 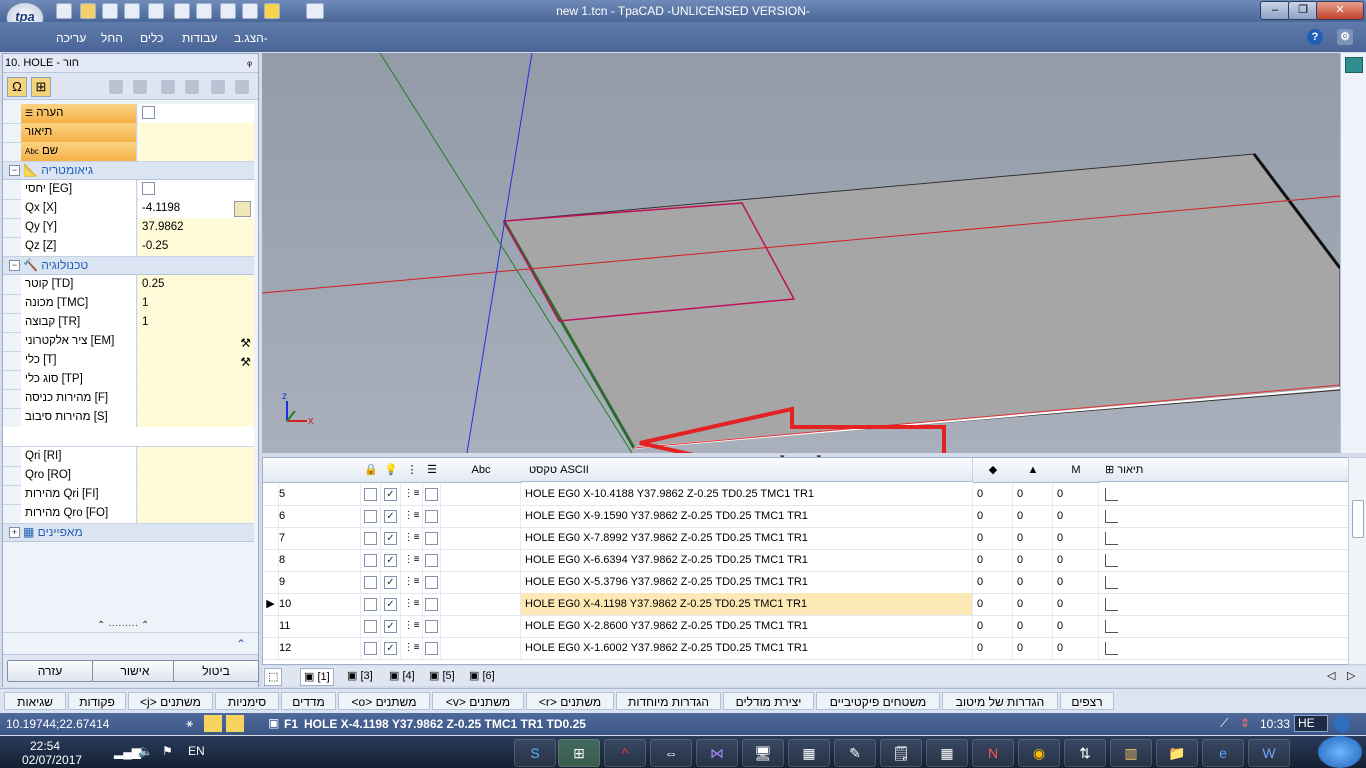 I want to click on category-properties: + ▦ מאפיינים, so click(x=128, y=533).